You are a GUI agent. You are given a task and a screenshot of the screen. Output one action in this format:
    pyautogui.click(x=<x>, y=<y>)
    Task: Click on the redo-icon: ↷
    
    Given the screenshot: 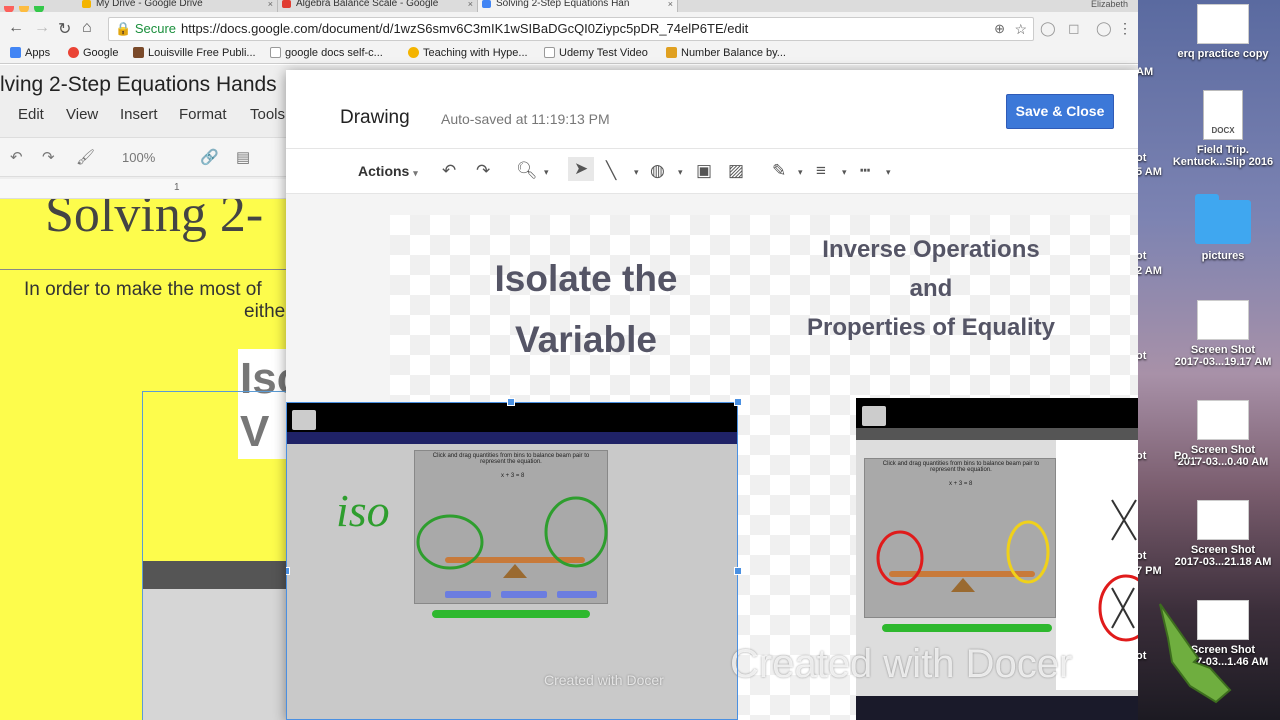 What is the action you would take?
    pyautogui.click(x=48, y=157)
    